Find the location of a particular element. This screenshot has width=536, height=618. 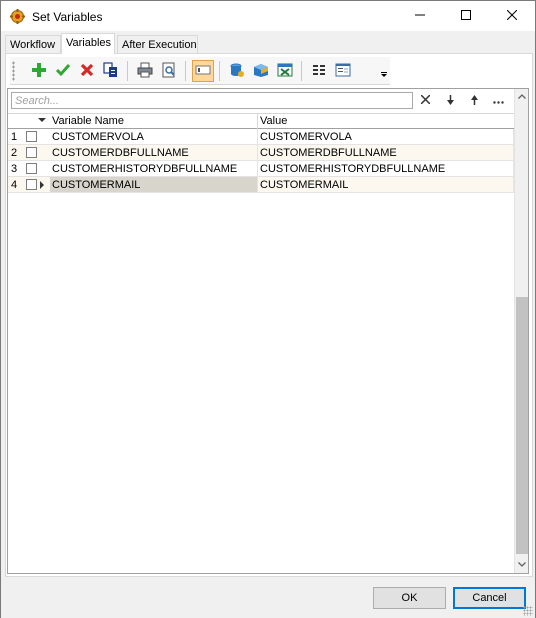

form-view-icon is located at coordinates (343, 71).